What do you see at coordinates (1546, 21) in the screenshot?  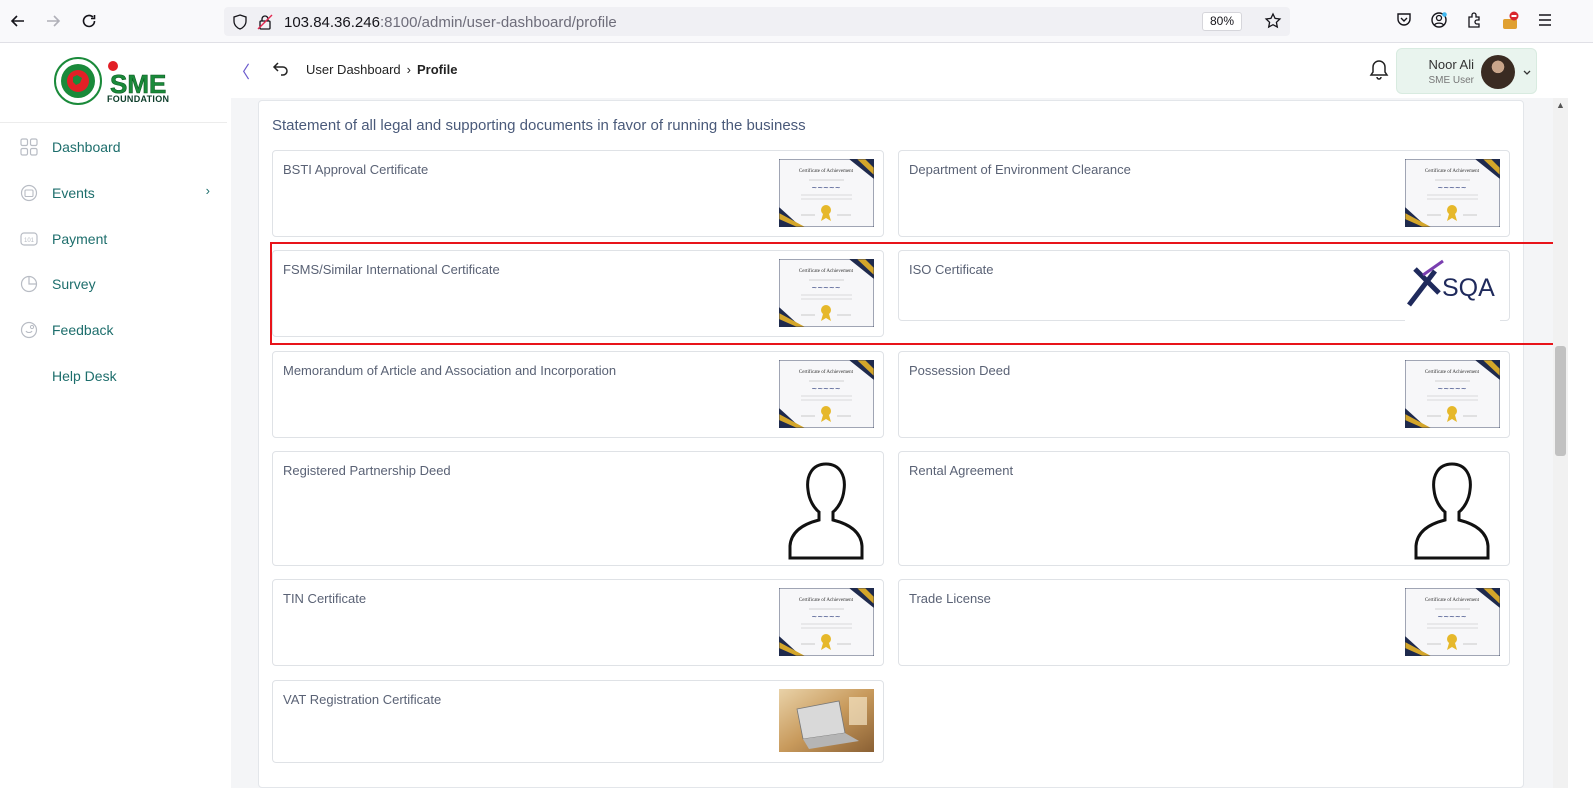 I see `menu-icon` at bounding box center [1546, 21].